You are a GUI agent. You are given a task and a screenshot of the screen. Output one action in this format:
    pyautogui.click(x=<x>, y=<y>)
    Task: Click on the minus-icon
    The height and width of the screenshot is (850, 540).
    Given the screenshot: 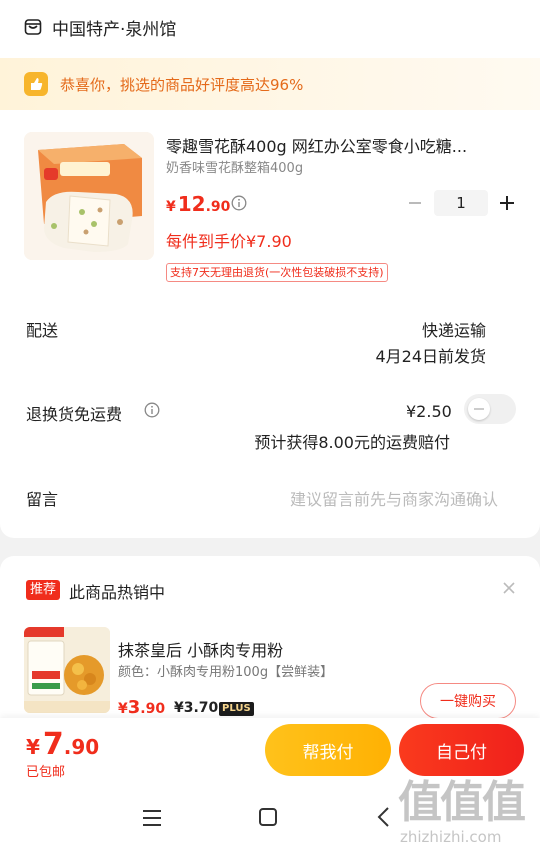 What is the action you would take?
    pyautogui.click(x=415, y=203)
    